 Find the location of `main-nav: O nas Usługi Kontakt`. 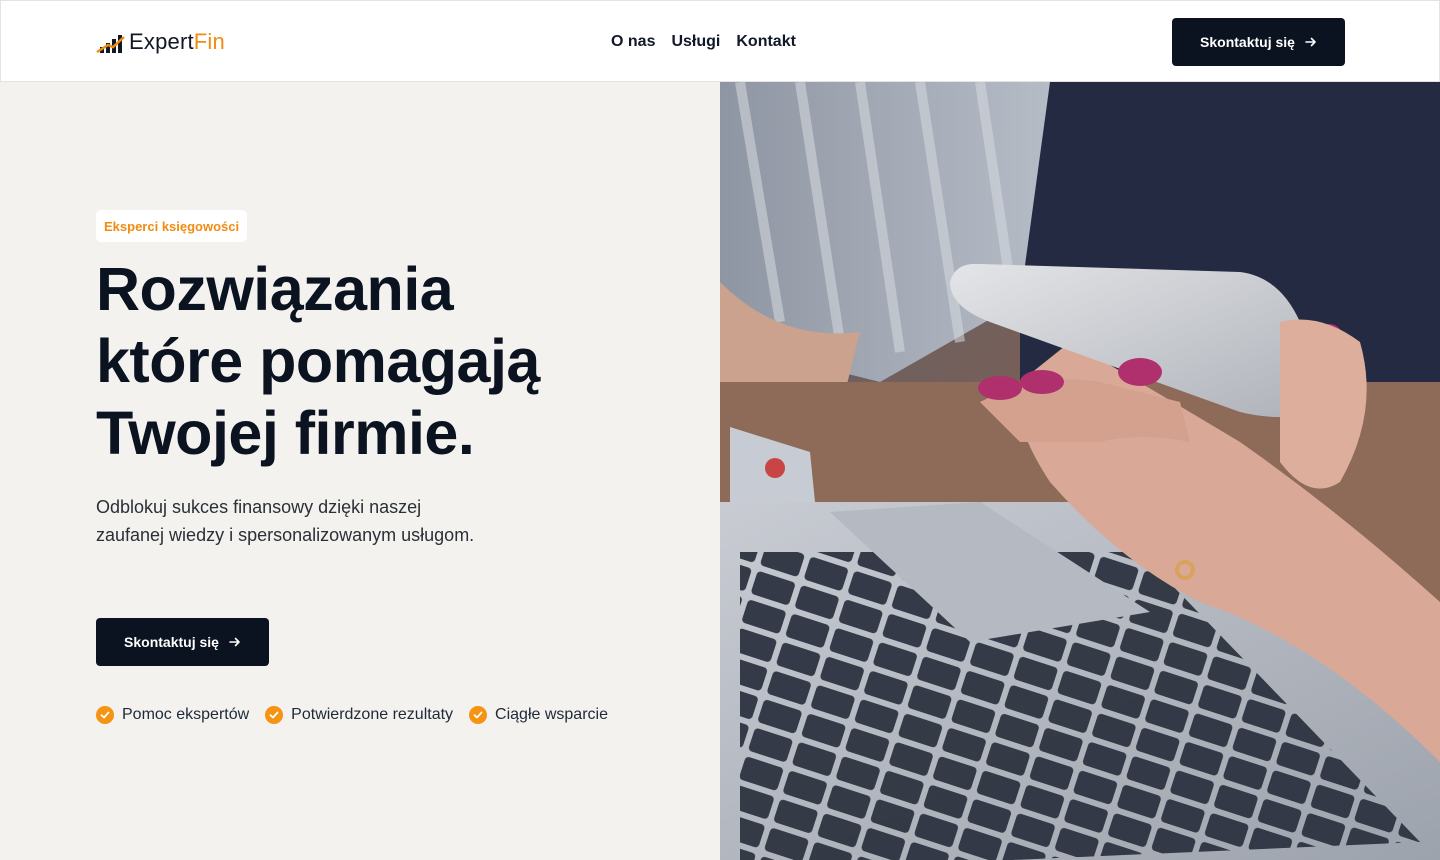

main-nav: O nas Usługi Kontakt is located at coordinates (703, 42).